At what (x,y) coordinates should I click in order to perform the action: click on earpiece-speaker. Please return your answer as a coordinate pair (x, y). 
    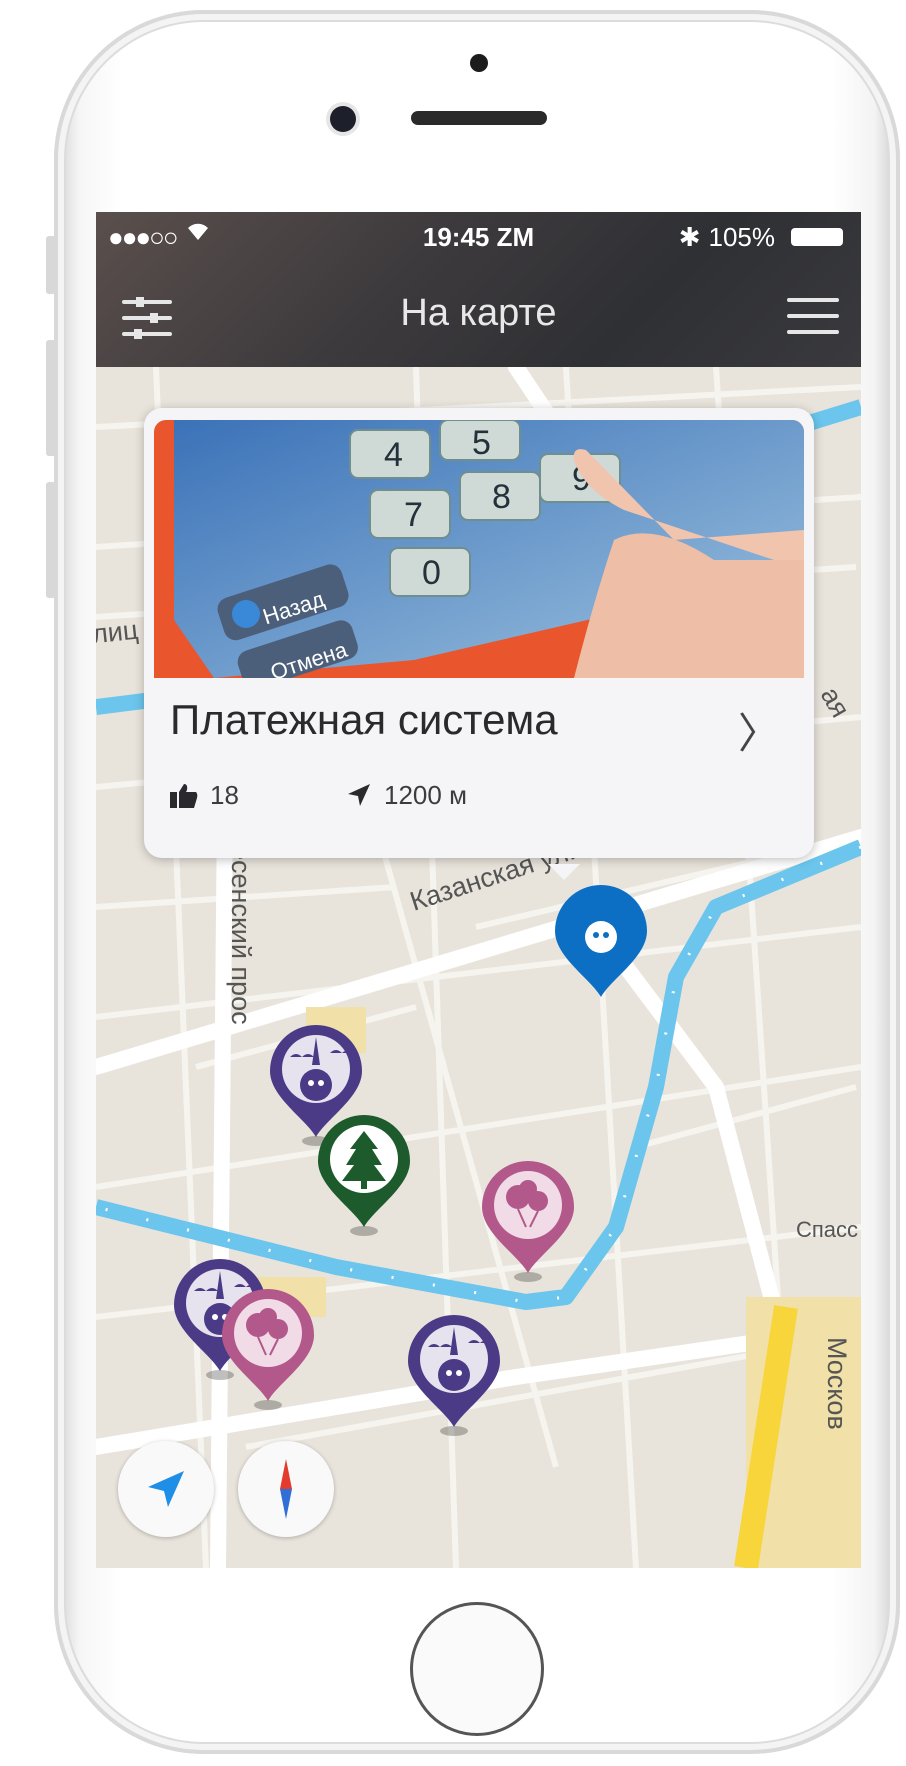
    Looking at the image, I should click on (479, 118).